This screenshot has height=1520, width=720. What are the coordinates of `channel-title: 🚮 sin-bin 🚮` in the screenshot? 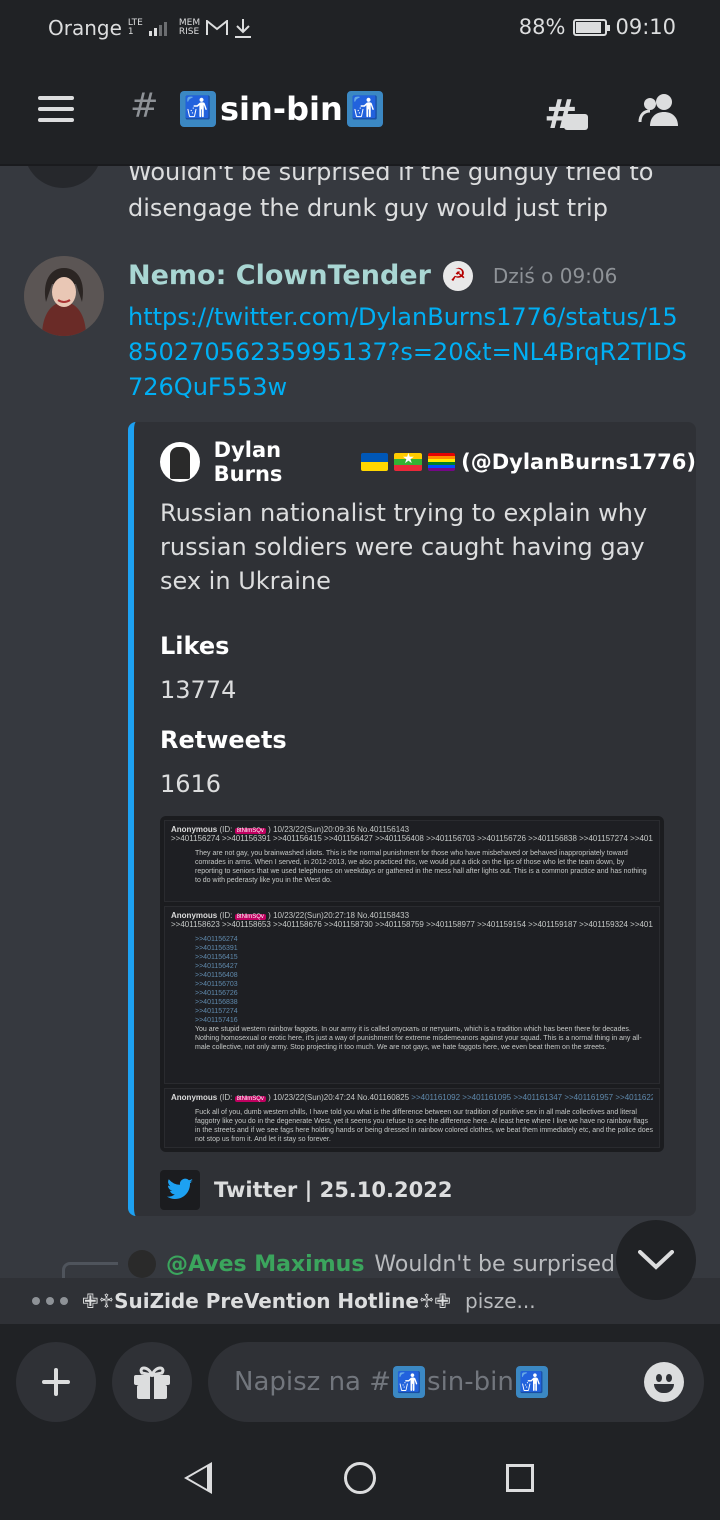 It's located at (281, 109).